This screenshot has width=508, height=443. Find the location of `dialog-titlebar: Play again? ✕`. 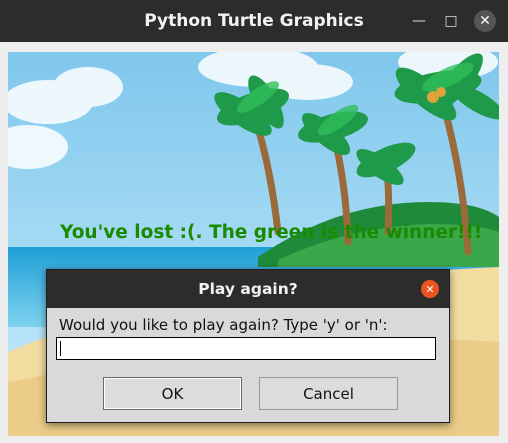

dialog-titlebar: Play again? ✕ is located at coordinates (248, 289).